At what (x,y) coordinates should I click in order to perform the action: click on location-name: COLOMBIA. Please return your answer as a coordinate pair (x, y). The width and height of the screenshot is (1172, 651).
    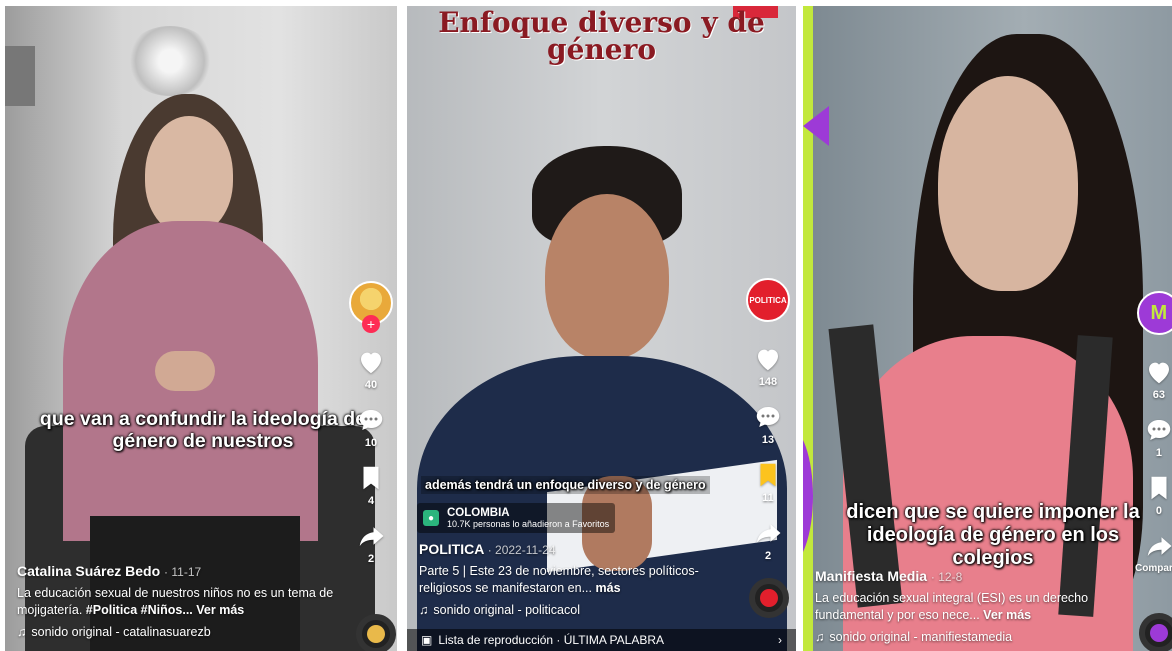
    Looking at the image, I should click on (478, 513).